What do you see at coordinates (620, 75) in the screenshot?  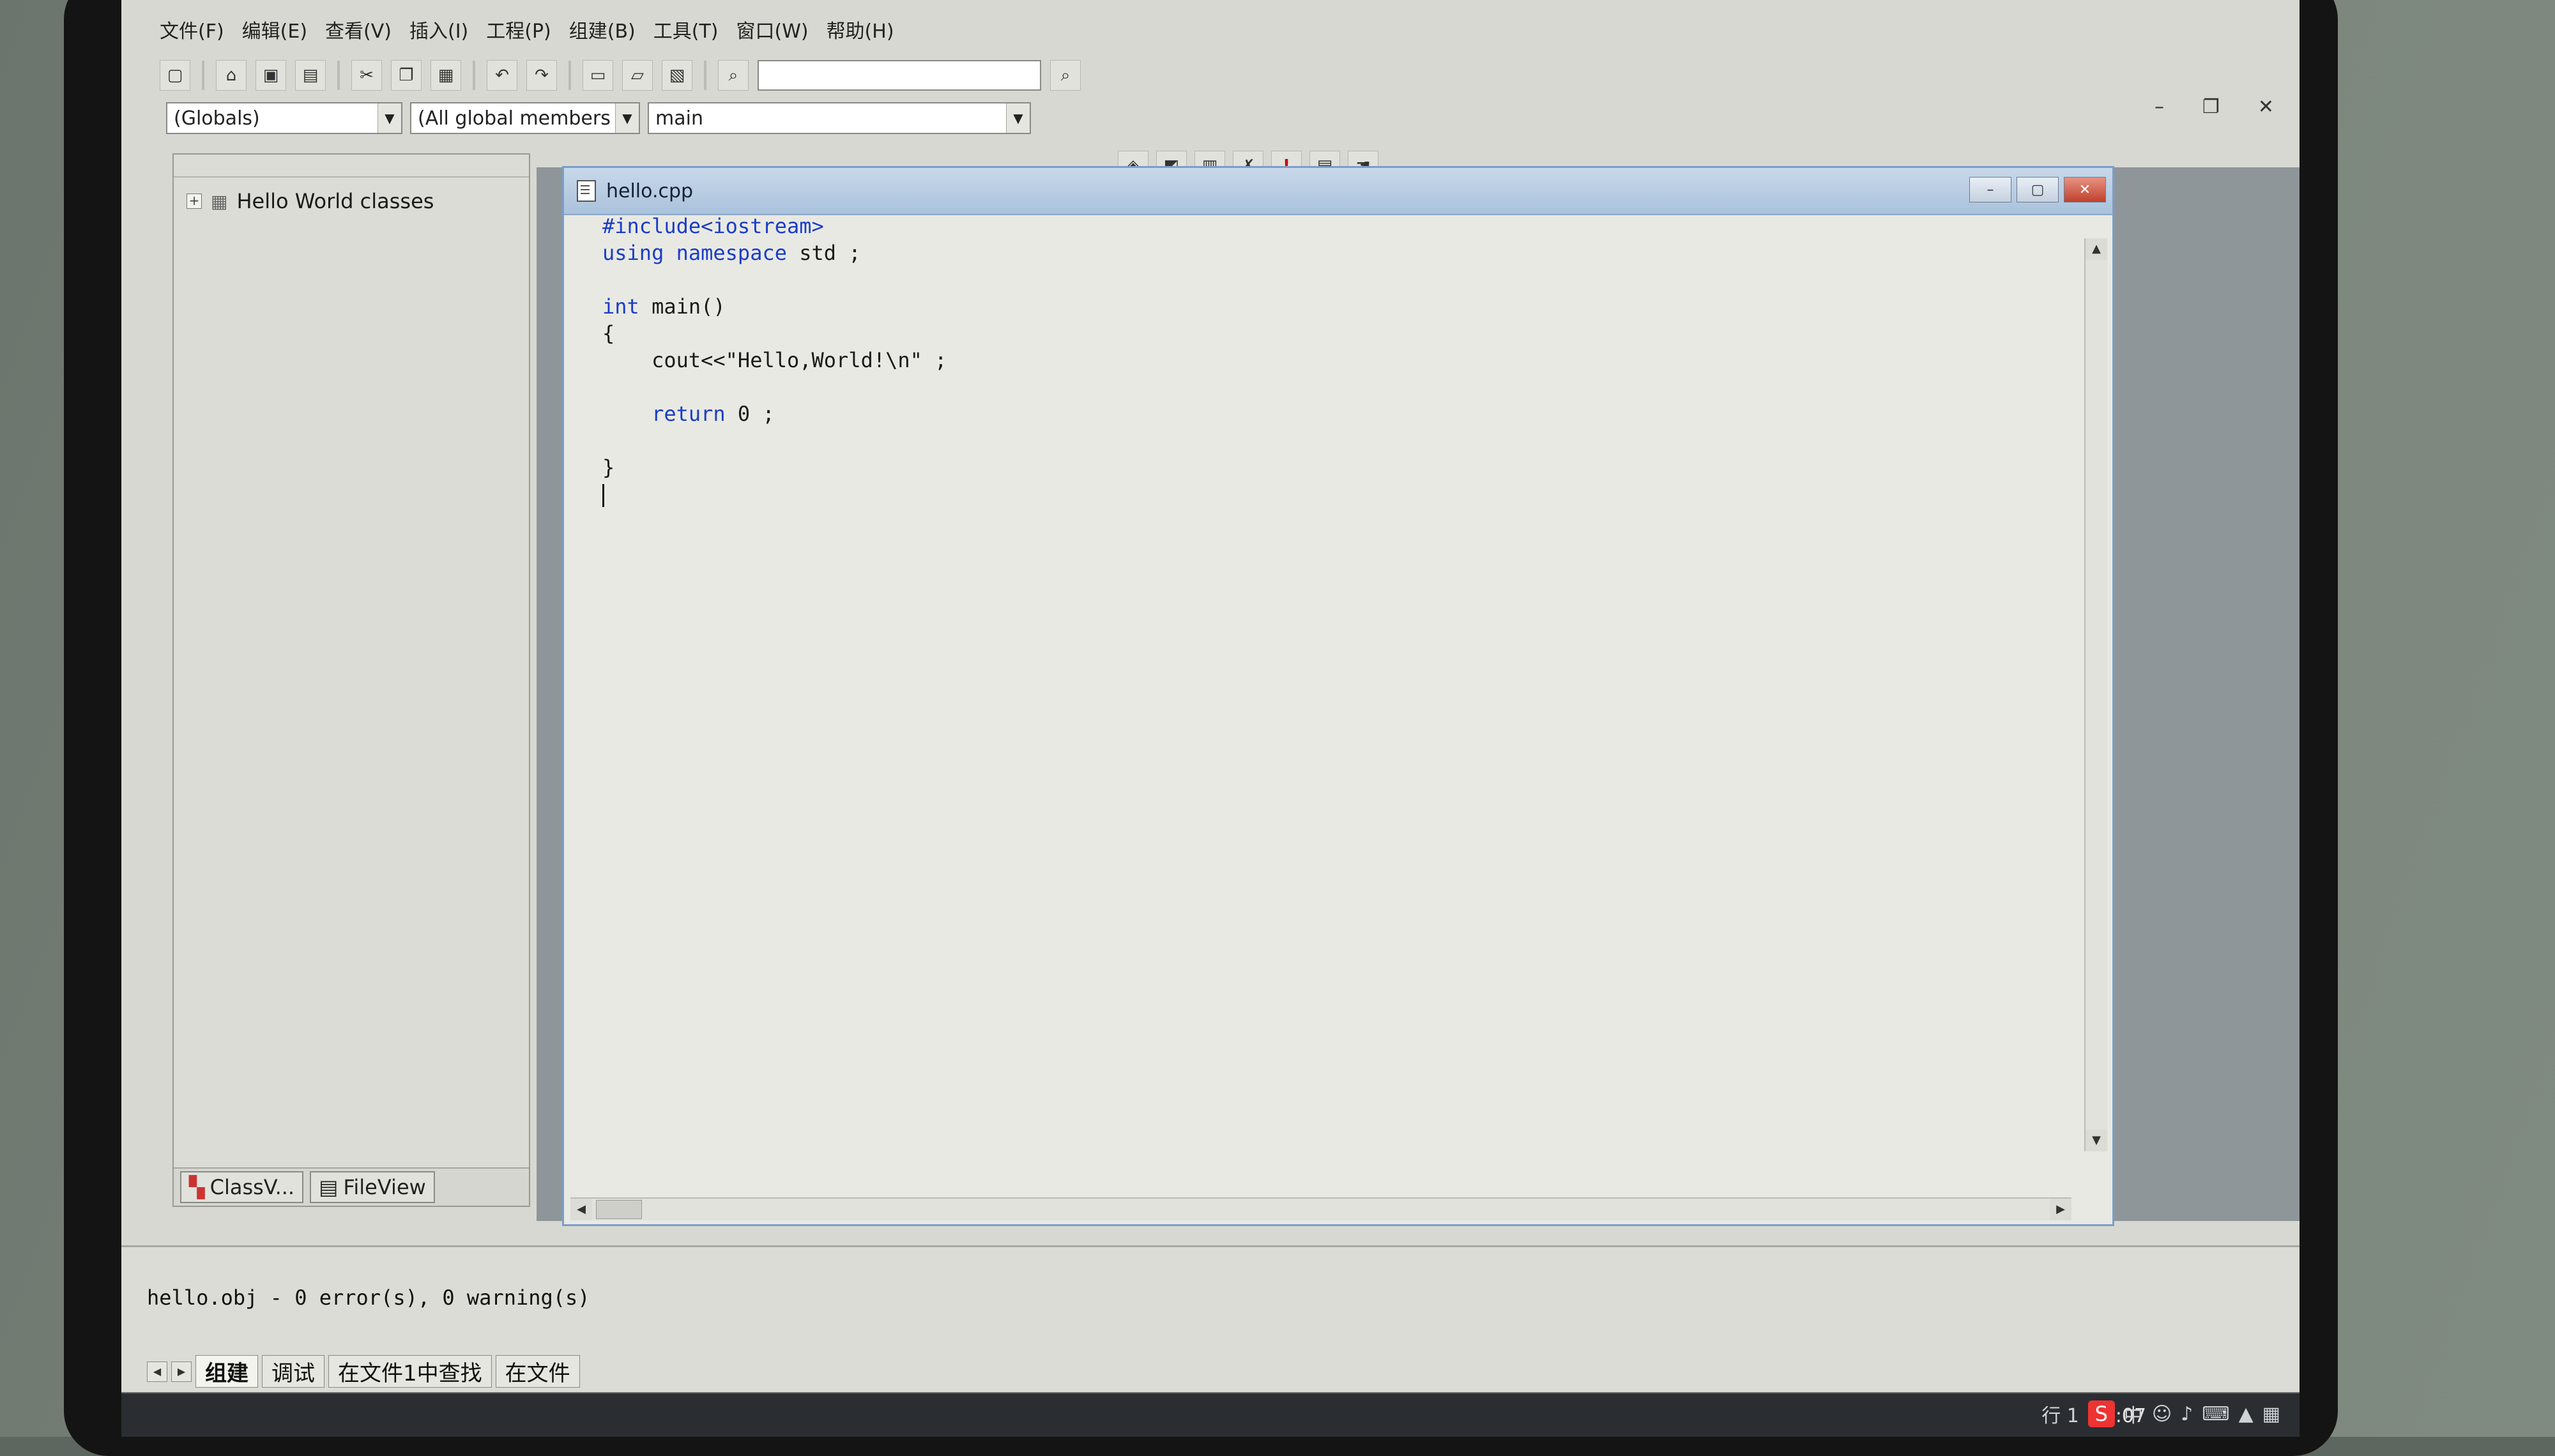 I see `standard-toolbar: ▢ ⌂ ▣ ▤ ✂ ❐ ▦ ↶ ↷ ▭ ▱ ▧ ⌕ ⌕` at bounding box center [620, 75].